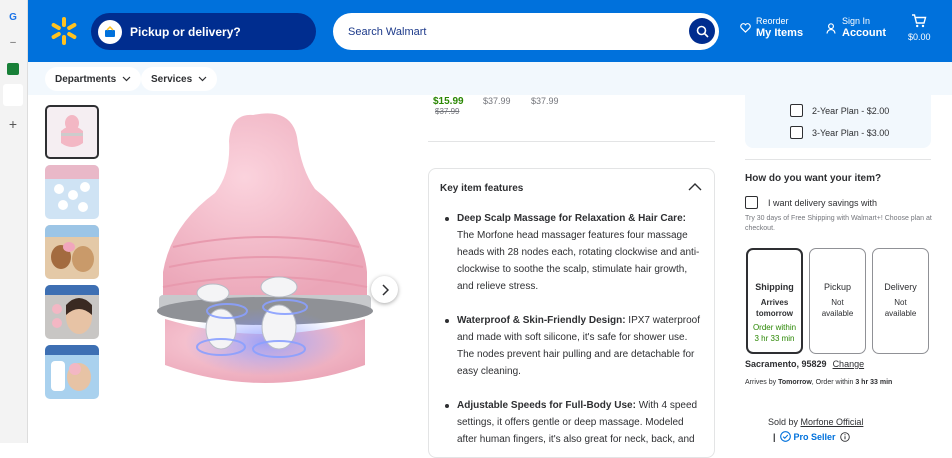 This screenshot has width=952, height=458. What do you see at coordinates (851, 132) in the screenshot?
I see `plan-3-label: 3-Year Plan - $3.00` at bounding box center [851, 132].